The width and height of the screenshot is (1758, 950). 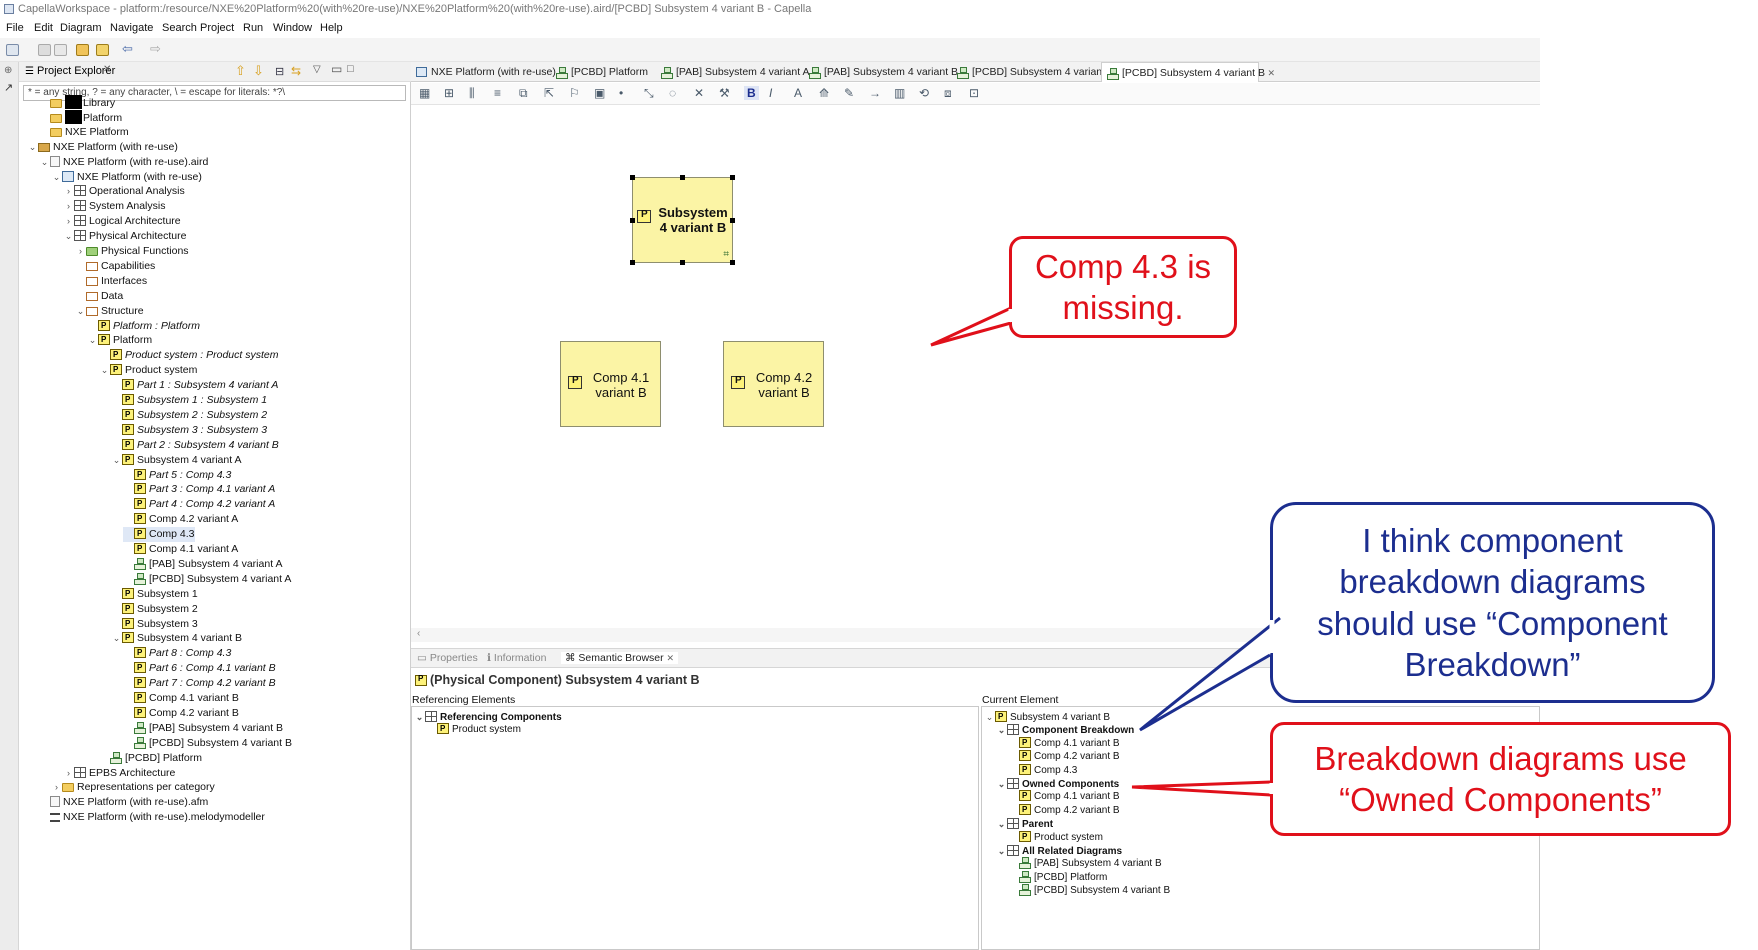 I want to click on tree-item: ⌄ Physical Architecture, so click(x=124, y=236).